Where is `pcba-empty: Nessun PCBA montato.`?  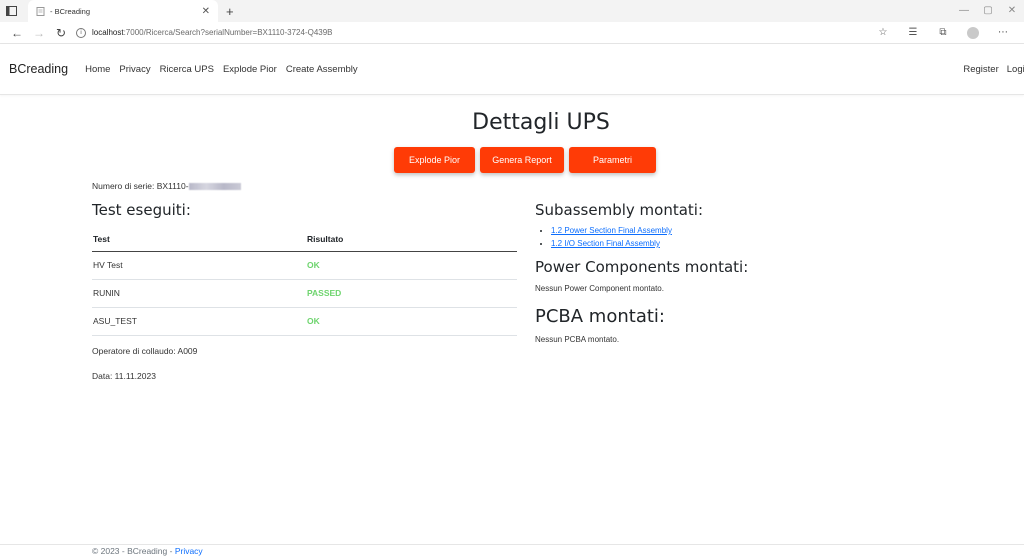 pcba-empty: Nessun PCBA montato. is located at coordinates (577, 339).